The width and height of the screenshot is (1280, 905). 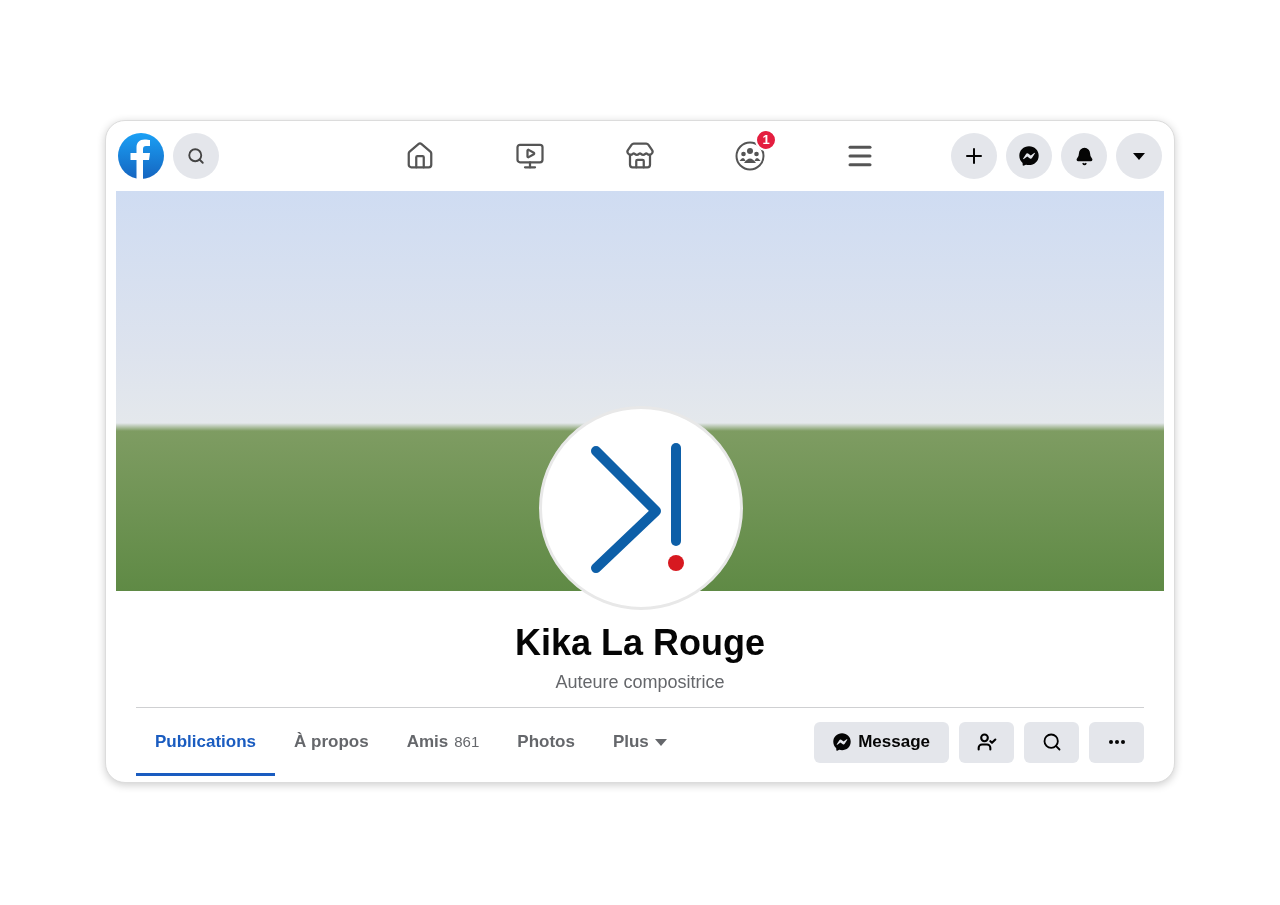 What do you see at coordinates (141, 156) in the screenshot?
I see `logo-icon` at bounding box center [141, 156].